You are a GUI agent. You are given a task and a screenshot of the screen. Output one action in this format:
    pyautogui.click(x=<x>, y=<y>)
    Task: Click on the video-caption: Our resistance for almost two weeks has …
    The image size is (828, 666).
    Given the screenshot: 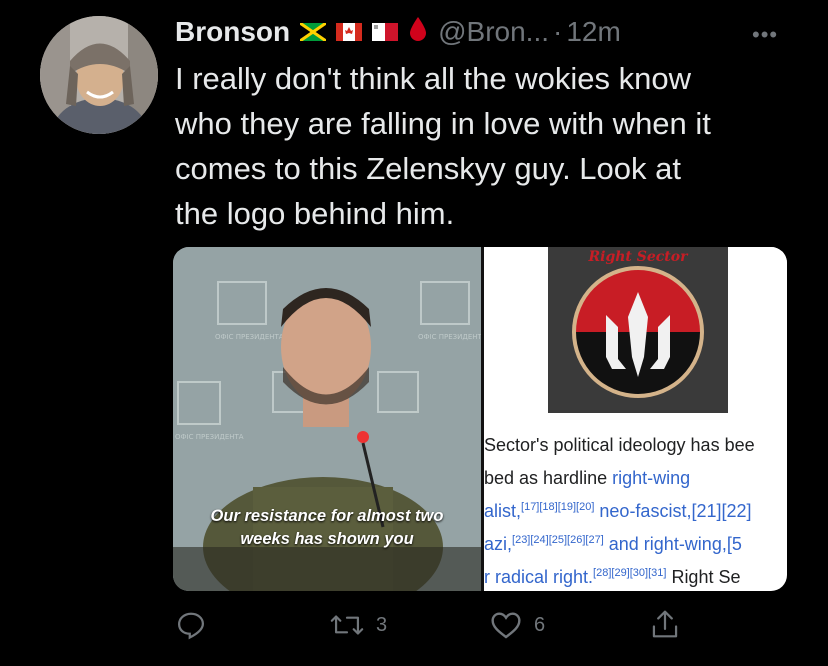 What is the action you would take?
    pyautogui.click(x=327, y=528)
    